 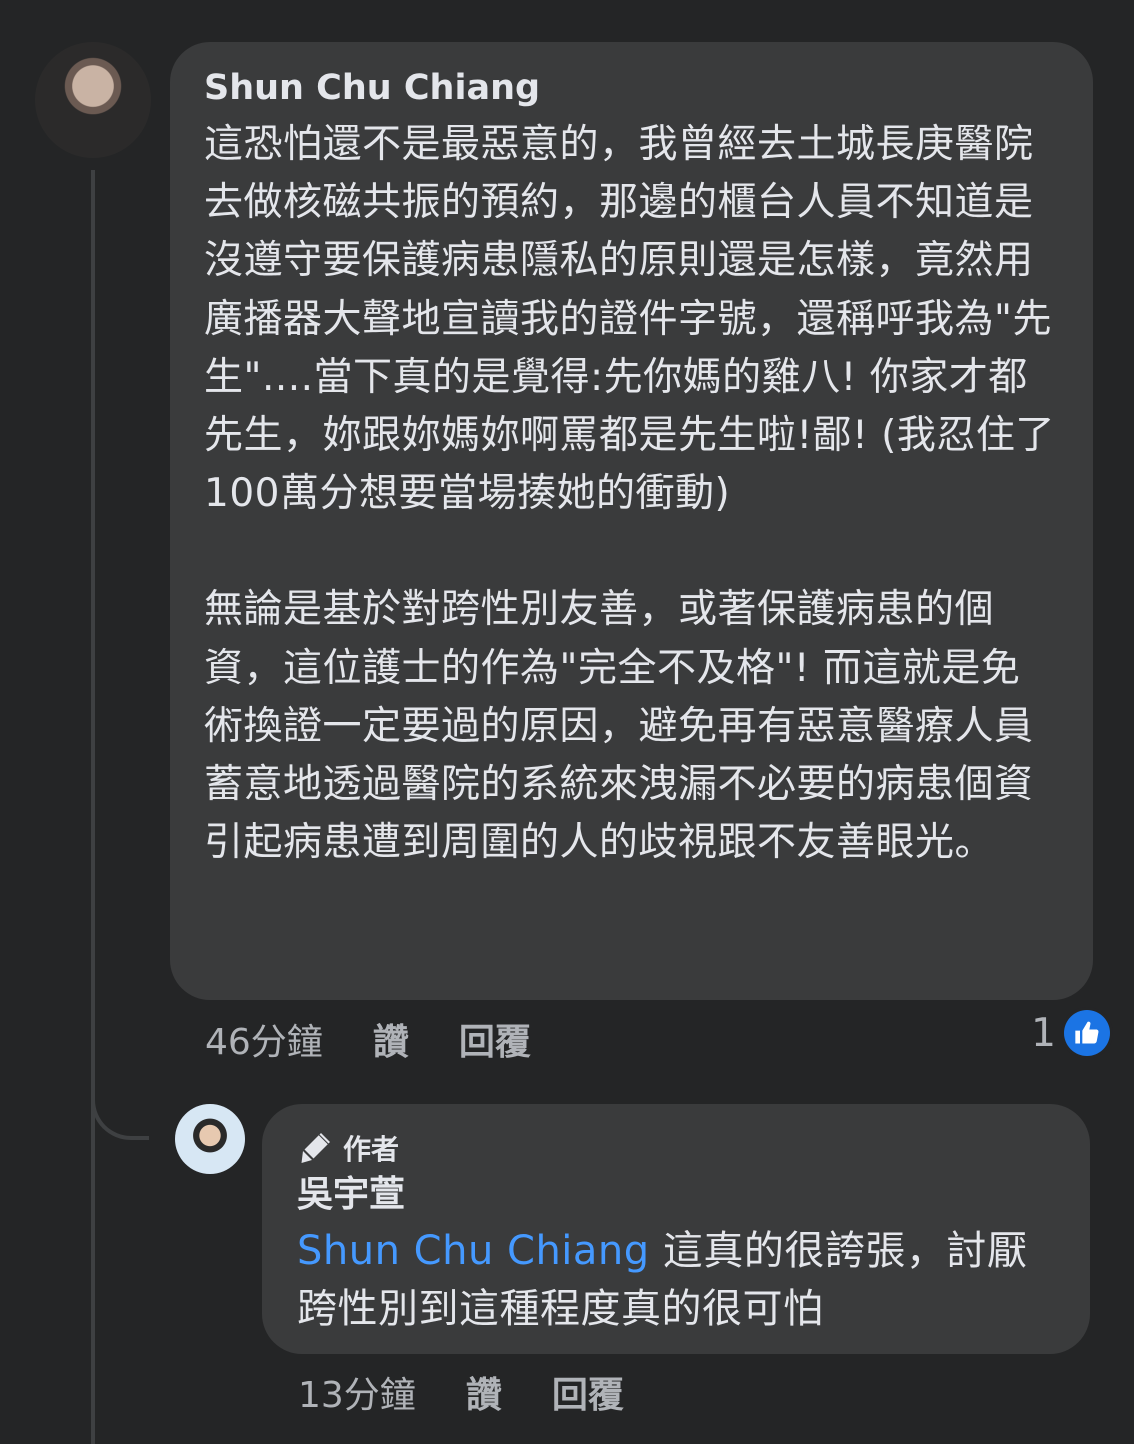 I want to click on reply-avatar, so click(x=210, y=1139).